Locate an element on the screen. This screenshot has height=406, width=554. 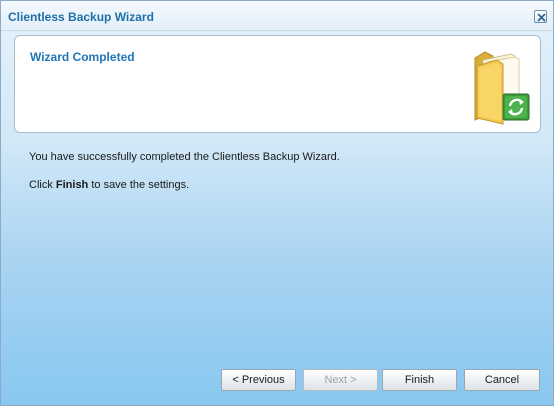
title-bar: Clientless Backup Wizard is located at coordinates (277, 16).